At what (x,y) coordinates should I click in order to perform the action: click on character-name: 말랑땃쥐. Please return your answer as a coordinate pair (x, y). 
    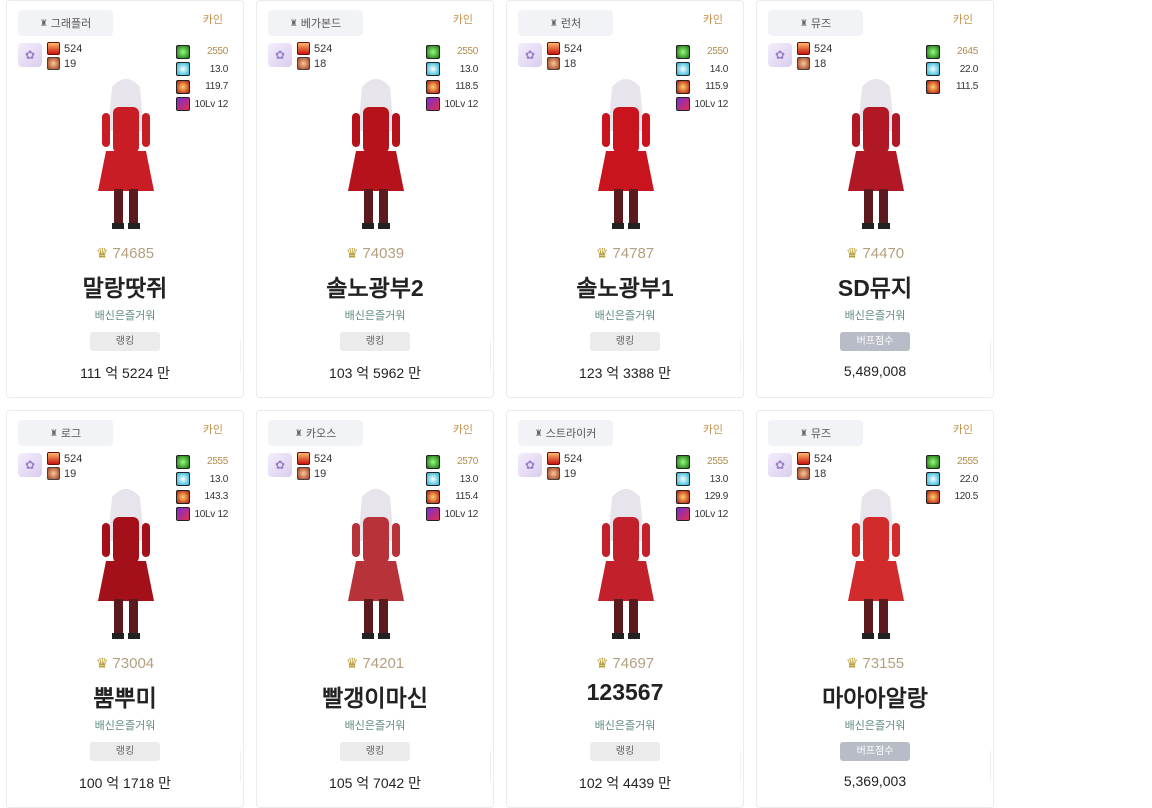
    Looking at the image, I should click on (125, 286).